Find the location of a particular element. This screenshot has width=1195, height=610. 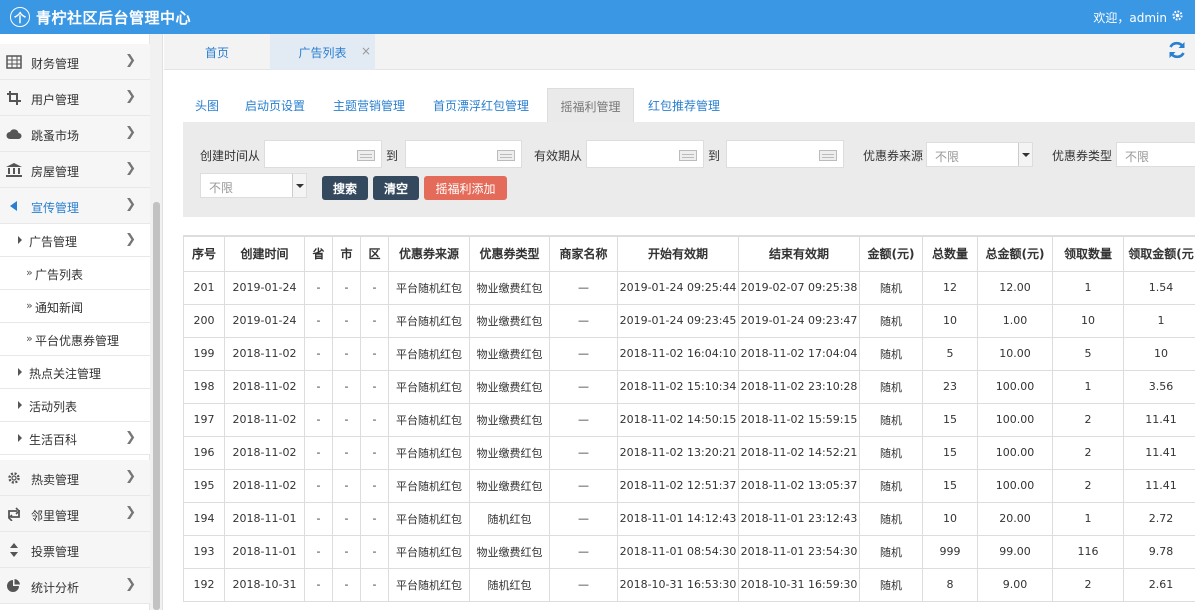

welcome-text: 欢迎，admin is located at coordinates (1130, 17).